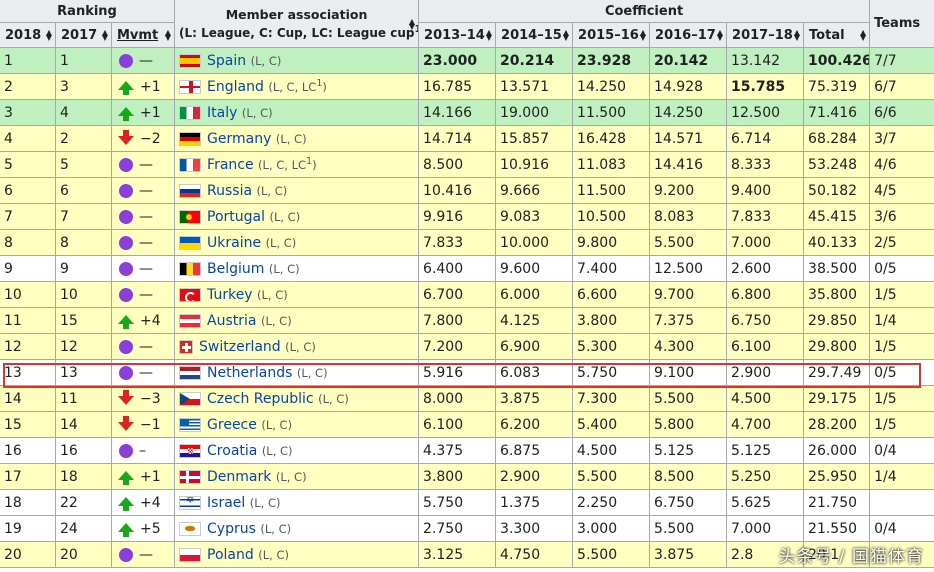 Image resolution: width=934 pixels, height=572 pixels. What do you see at coordinates (534, 190) in the screenshot?
I see `c1415-cell: 9.666` at bounding box center [534, 190].